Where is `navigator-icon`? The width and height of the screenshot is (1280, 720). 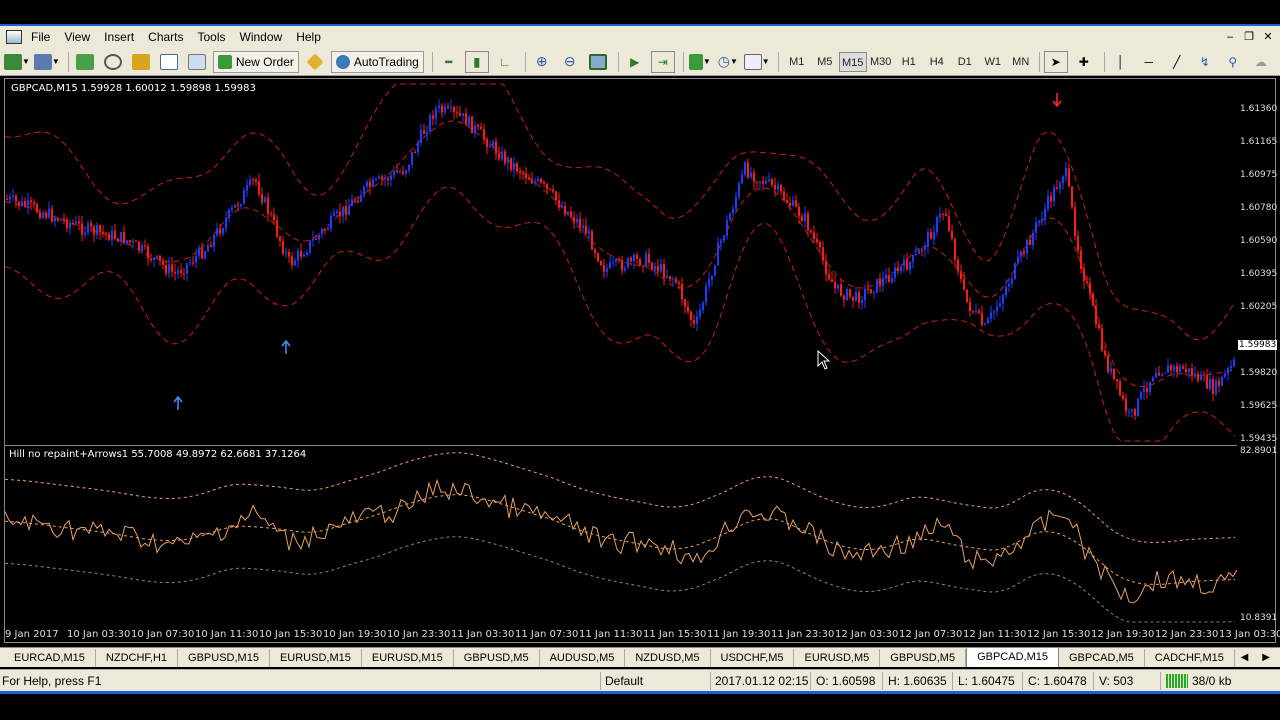 navigator-icon is located at coordinates (140, 61).